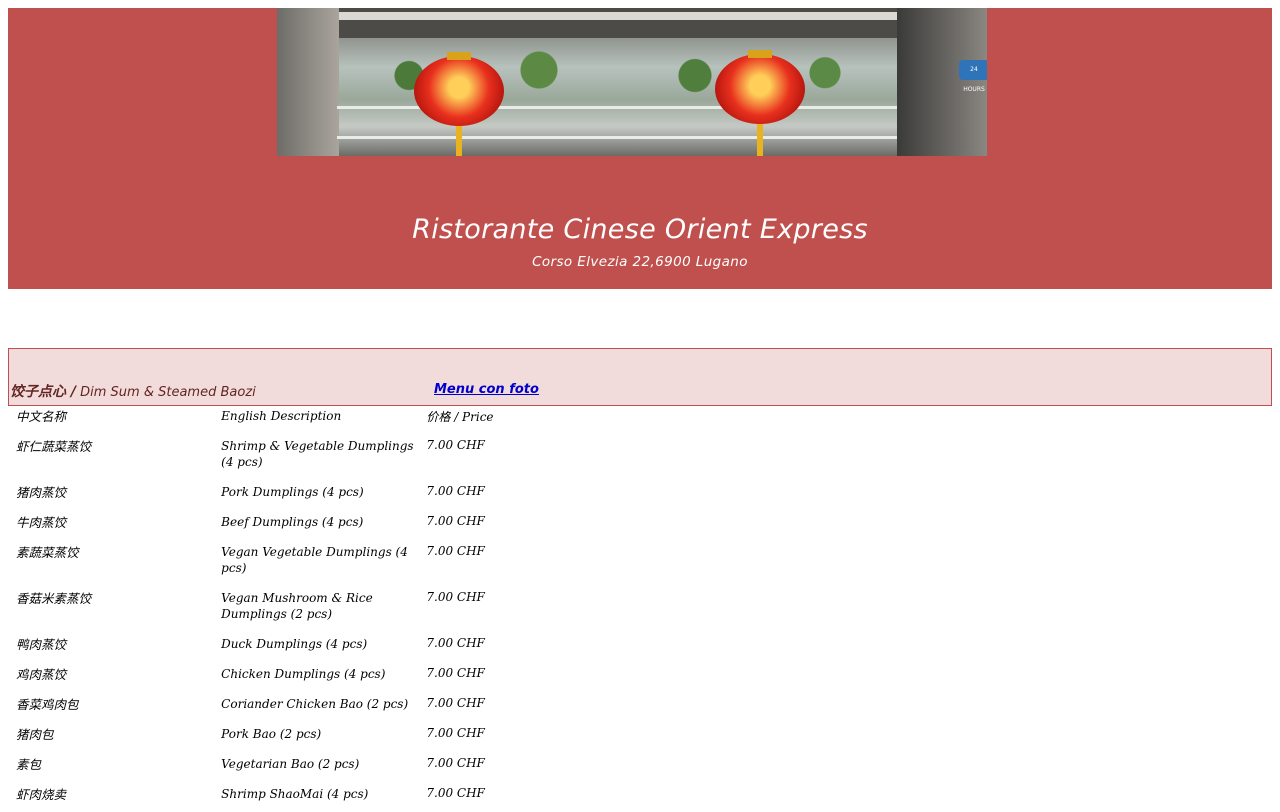 Image resolution: width=1280 pixels, height=812 pixels. What do you see at coordinates (281, 416) in the screenshot?
I see `column-header-en: English Description` at bounding box center [281, 416].